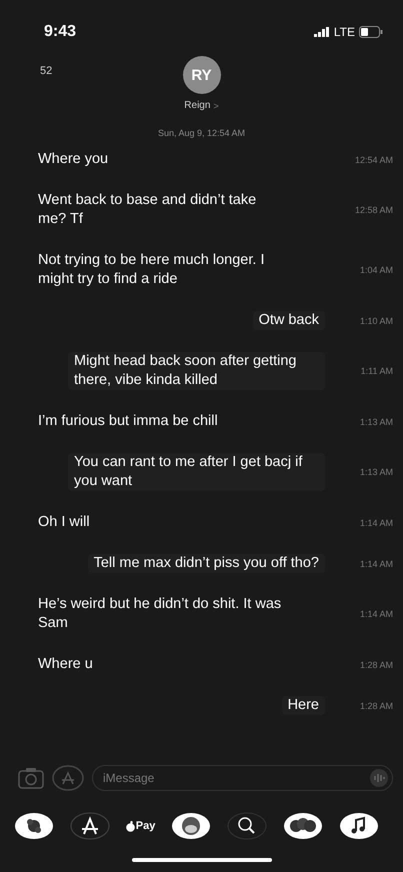  I want to click on apple-pay-label: Pay, so click(146, 826).